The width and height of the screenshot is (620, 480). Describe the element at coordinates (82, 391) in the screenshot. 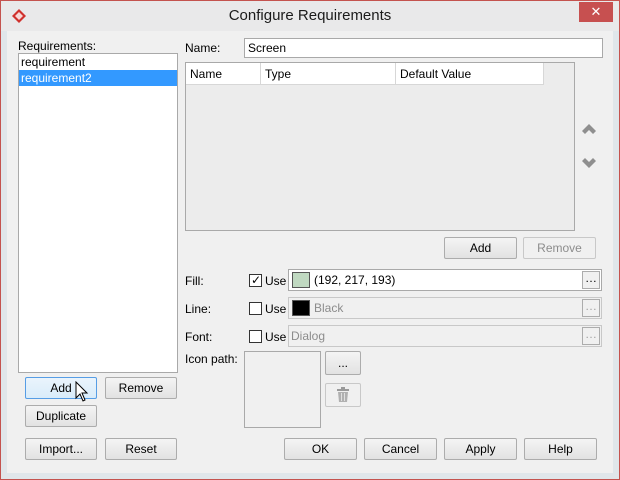

I see `mouse-cursor-icon` at that location.